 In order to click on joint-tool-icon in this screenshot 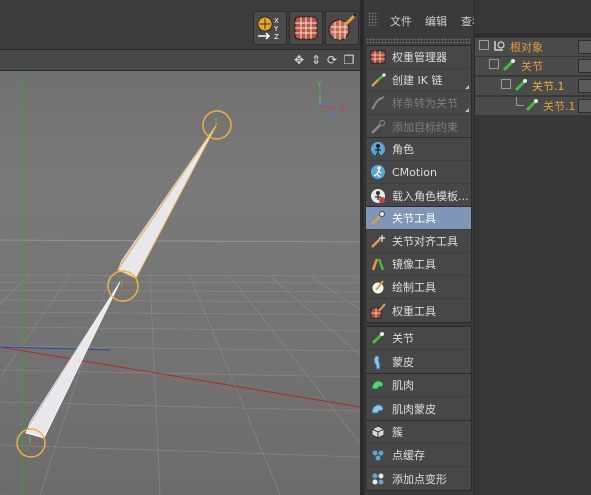, I will do `click(378, 218)`.